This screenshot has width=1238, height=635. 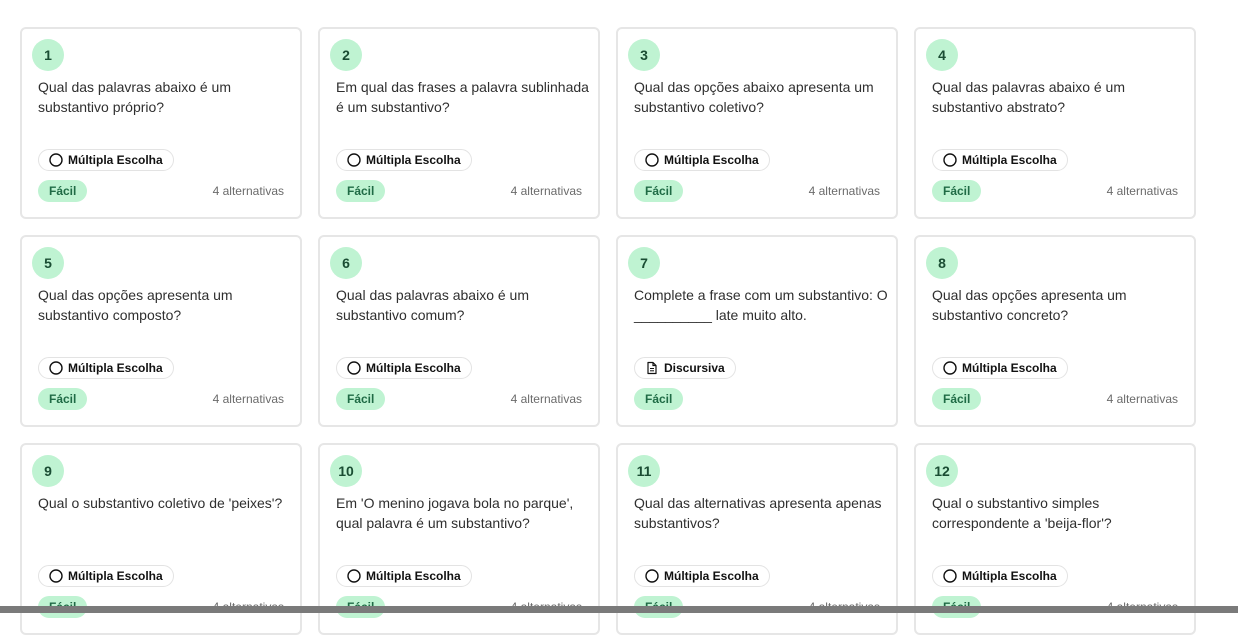 I want to click on question-number-badge: 12, so click(x=942, y=471).